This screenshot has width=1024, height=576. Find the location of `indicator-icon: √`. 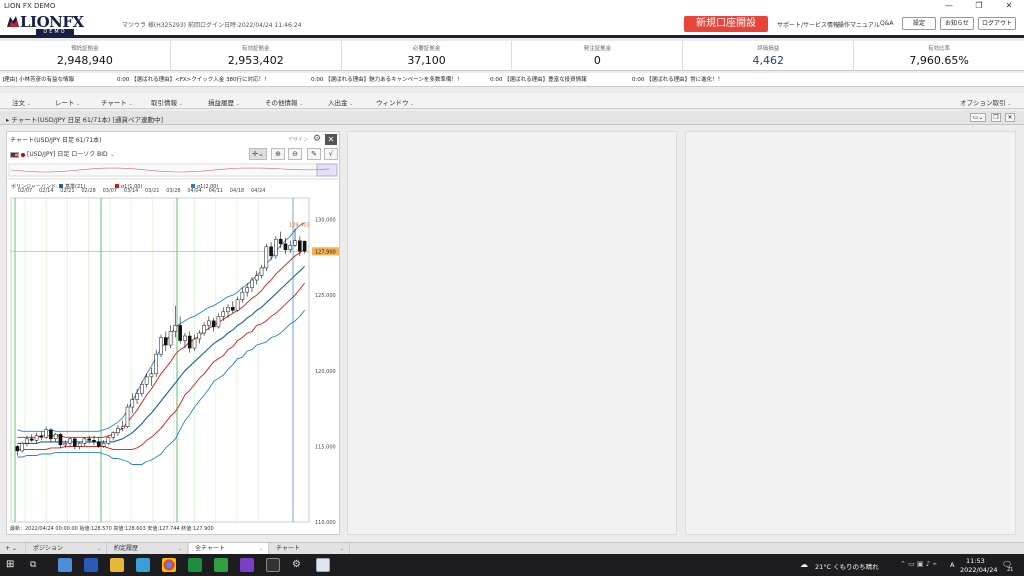

indicator-icon: √ is located at coordinates (331, 154).